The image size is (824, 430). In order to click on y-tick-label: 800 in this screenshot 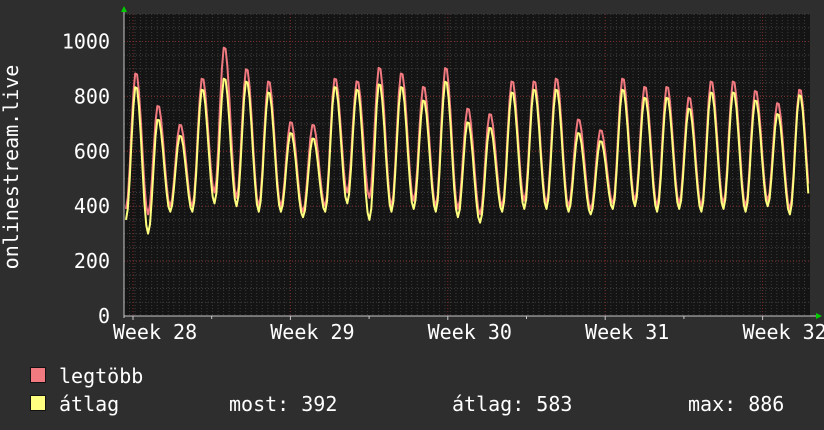, I will do `click(92, 96)`.